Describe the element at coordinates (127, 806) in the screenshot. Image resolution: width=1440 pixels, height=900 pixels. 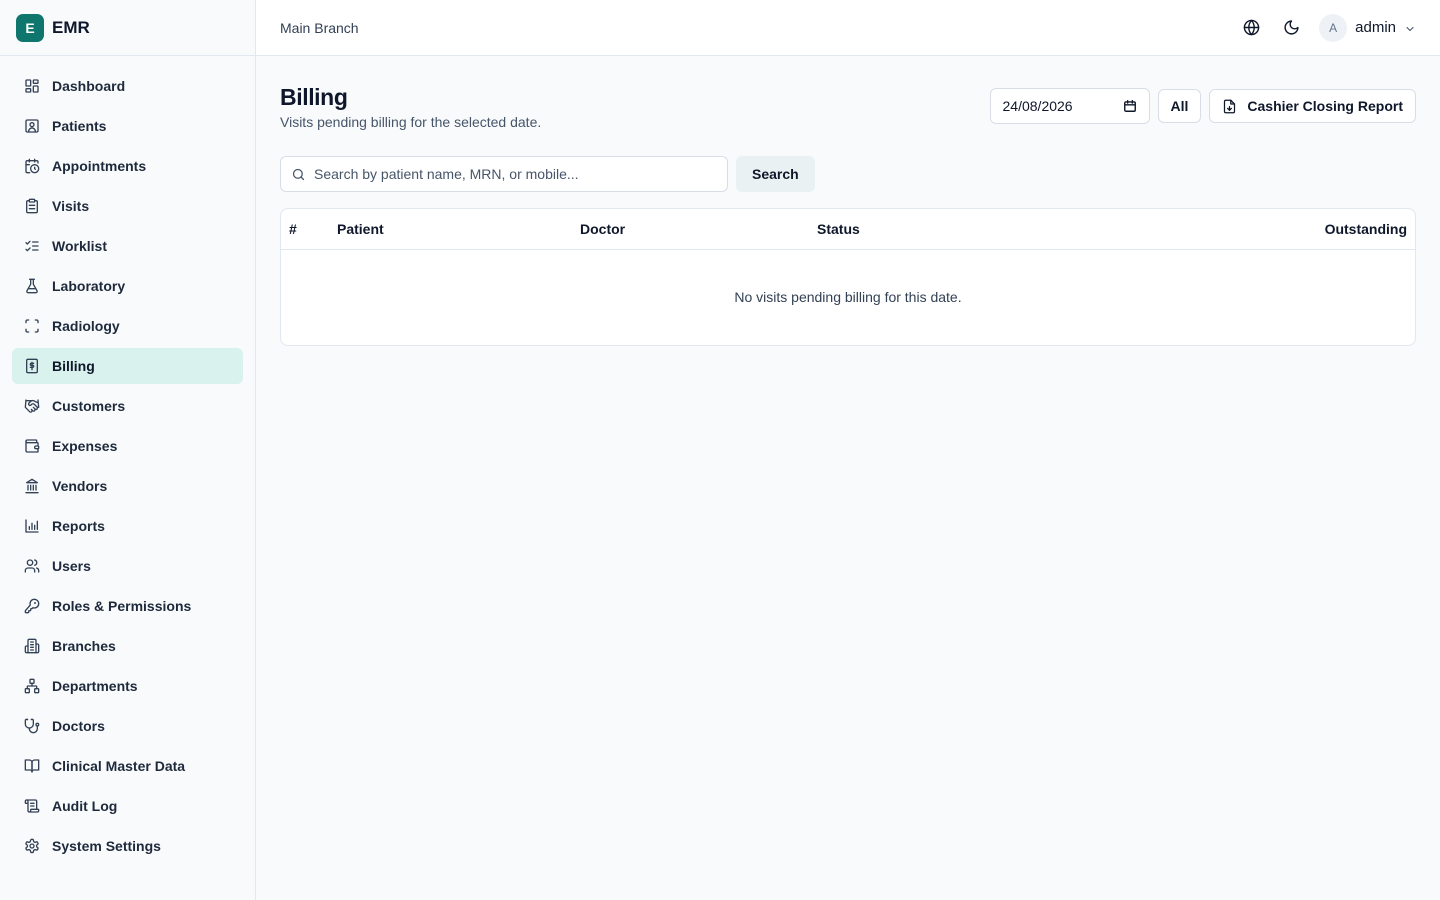
I see `sidebar-item-audit-log: Audit Log` at that location.